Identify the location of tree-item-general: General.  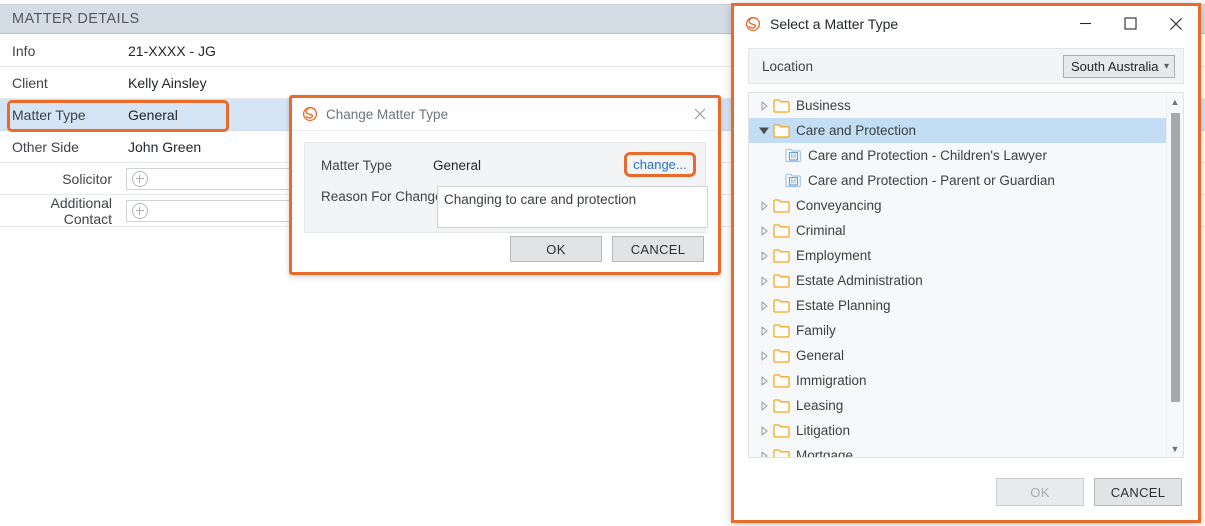
(958, 355).